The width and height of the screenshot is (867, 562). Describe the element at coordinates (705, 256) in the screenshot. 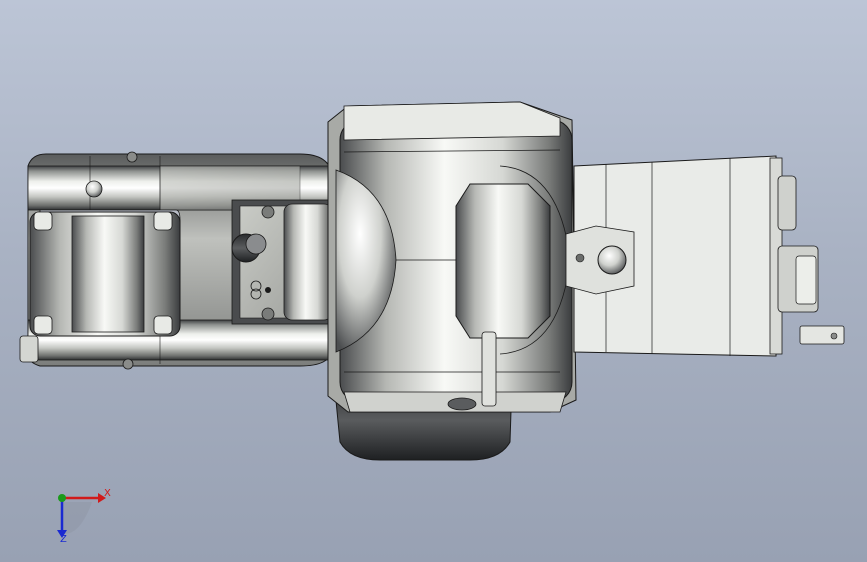

I see `motor-housing` at that location.